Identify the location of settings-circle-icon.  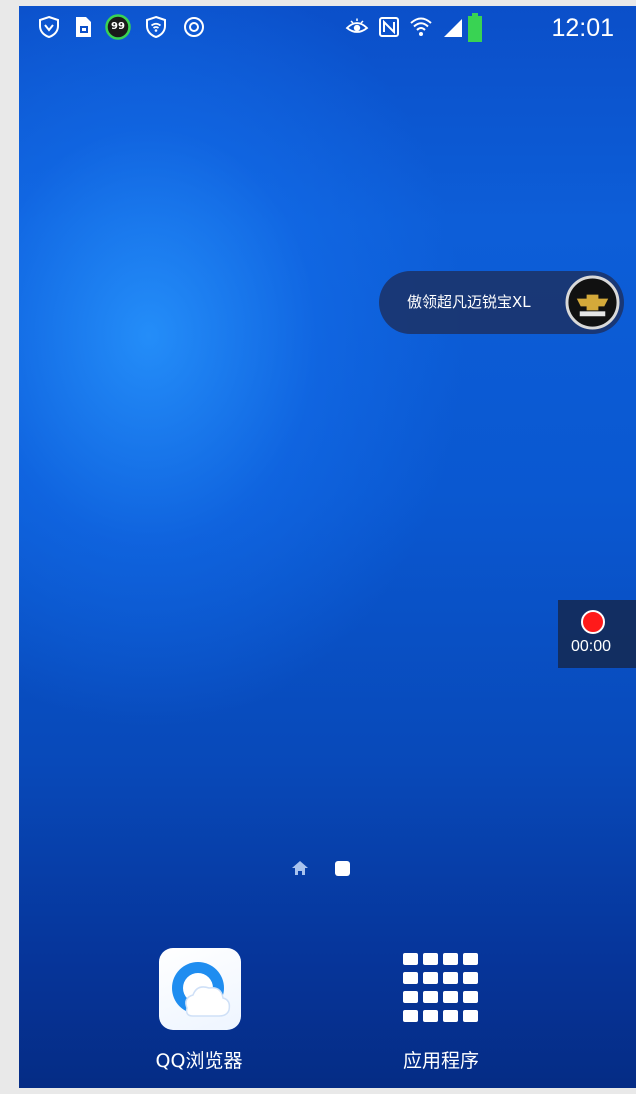
(194, 27).